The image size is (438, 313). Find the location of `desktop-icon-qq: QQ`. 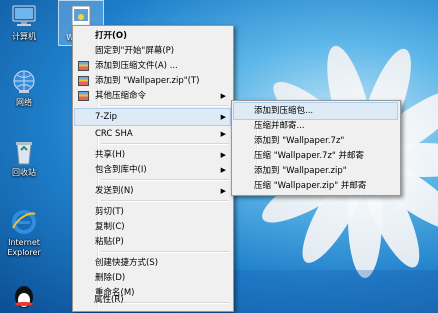

desktop-icon-qq: QQ is located at coordinates (24, 297).